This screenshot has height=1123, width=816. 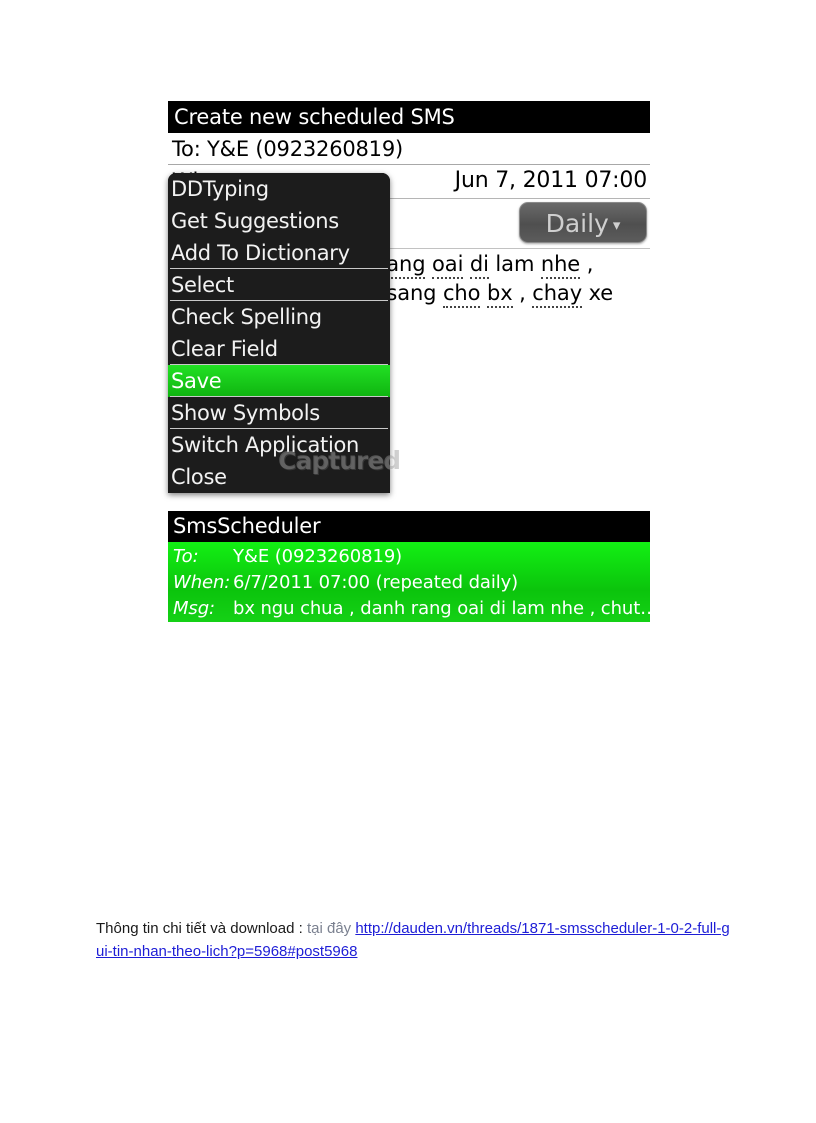 I want to click on menu-item-clear-field: Clear Field, so click(x=279, y=349).